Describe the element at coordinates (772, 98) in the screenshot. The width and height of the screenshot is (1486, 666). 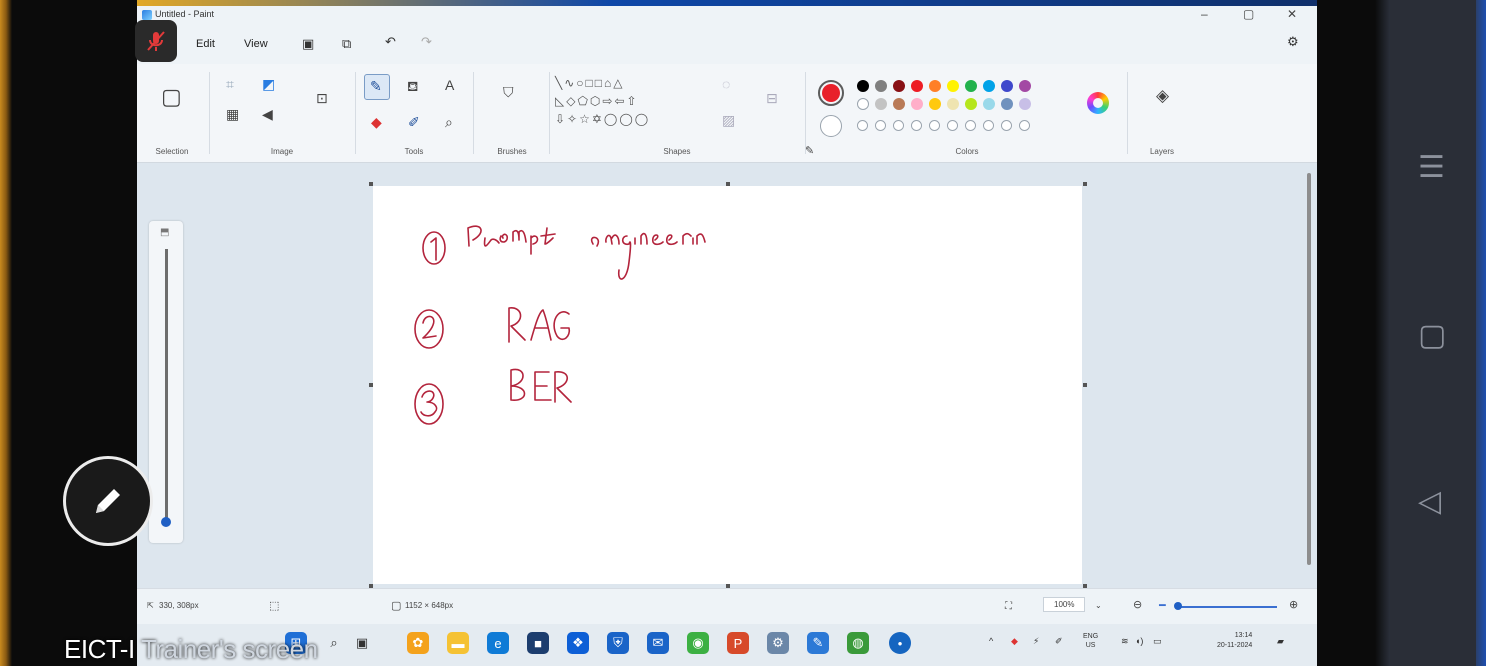
I see `shape-style-icon: ⊟` at that location.